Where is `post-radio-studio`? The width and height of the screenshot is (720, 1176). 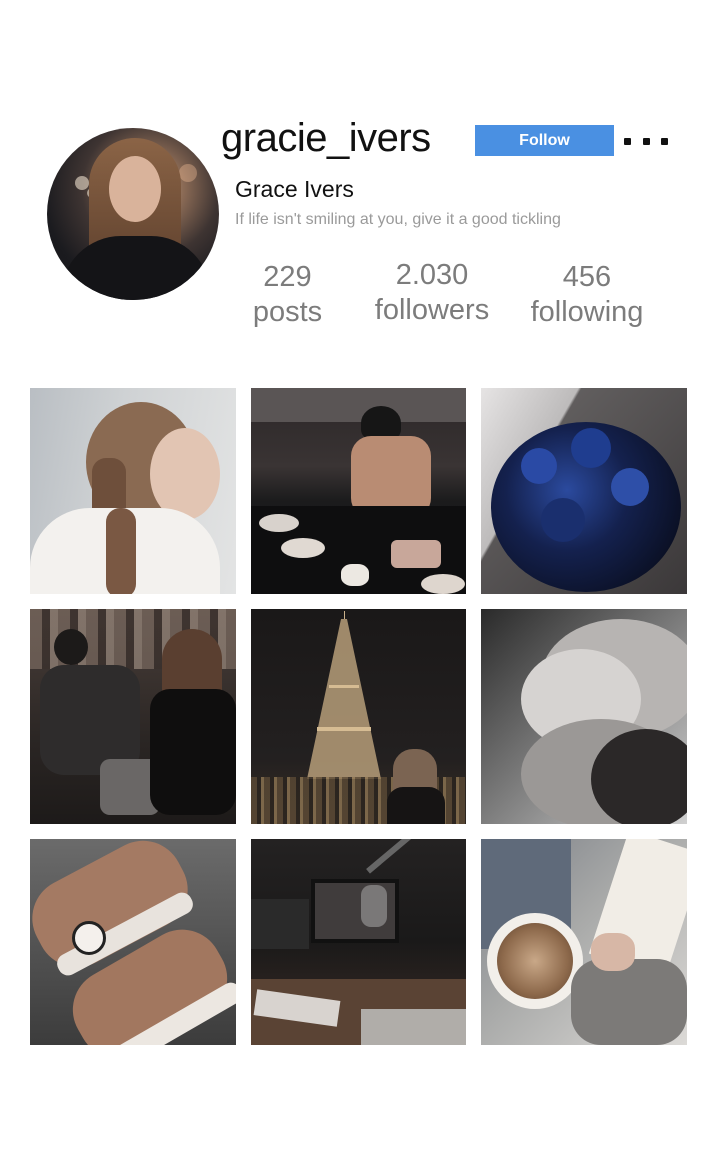 post-radio-studio is located at coordinates (358, 942).